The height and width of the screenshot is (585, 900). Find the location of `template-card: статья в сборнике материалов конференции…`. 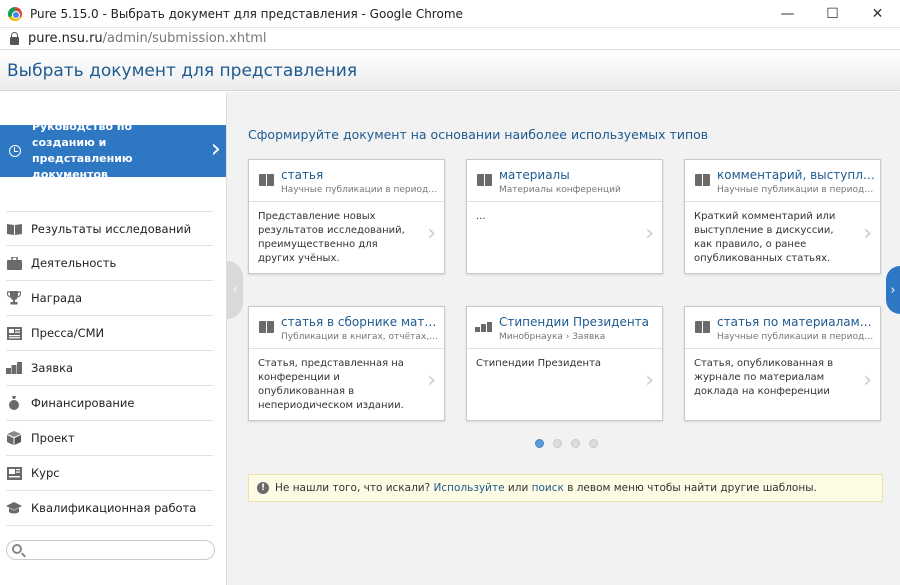

template-card: статья в сборнике материалов конференции… is located at coordinates (346, 363).